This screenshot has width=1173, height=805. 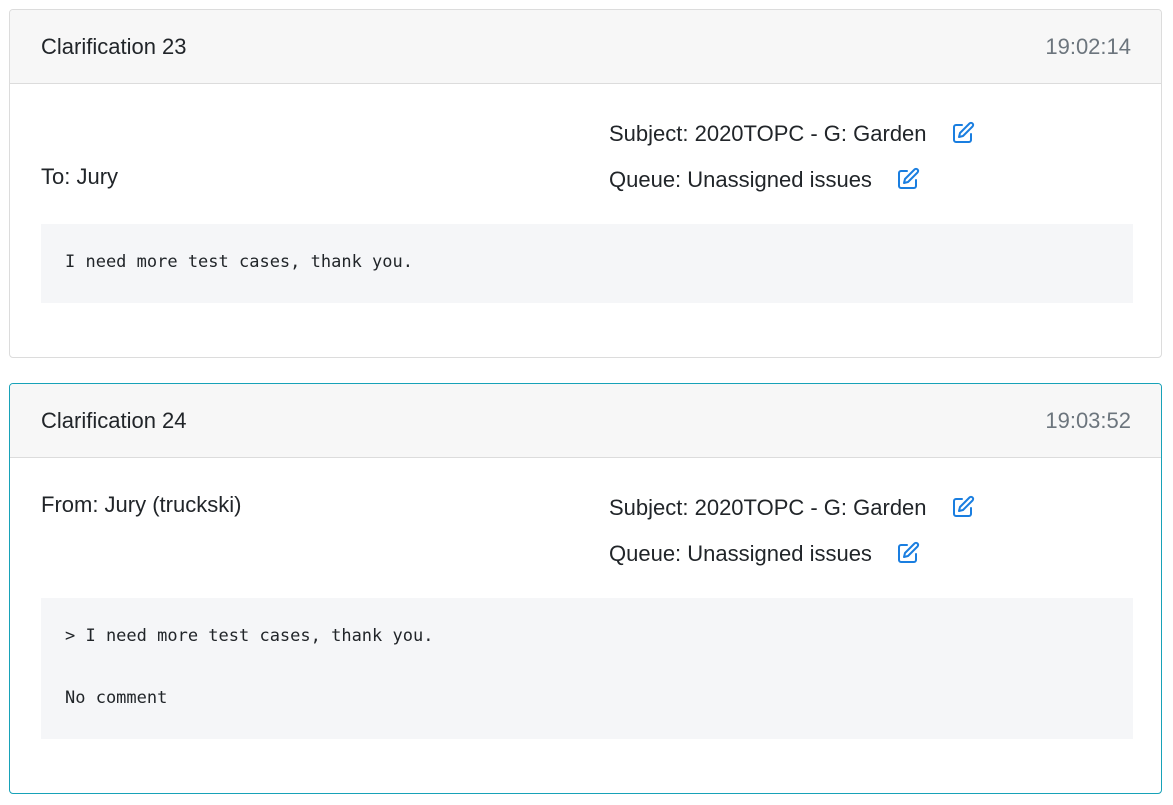 I want to click on message-body: I need more test cases, thank you., so click(x=587, y=263).